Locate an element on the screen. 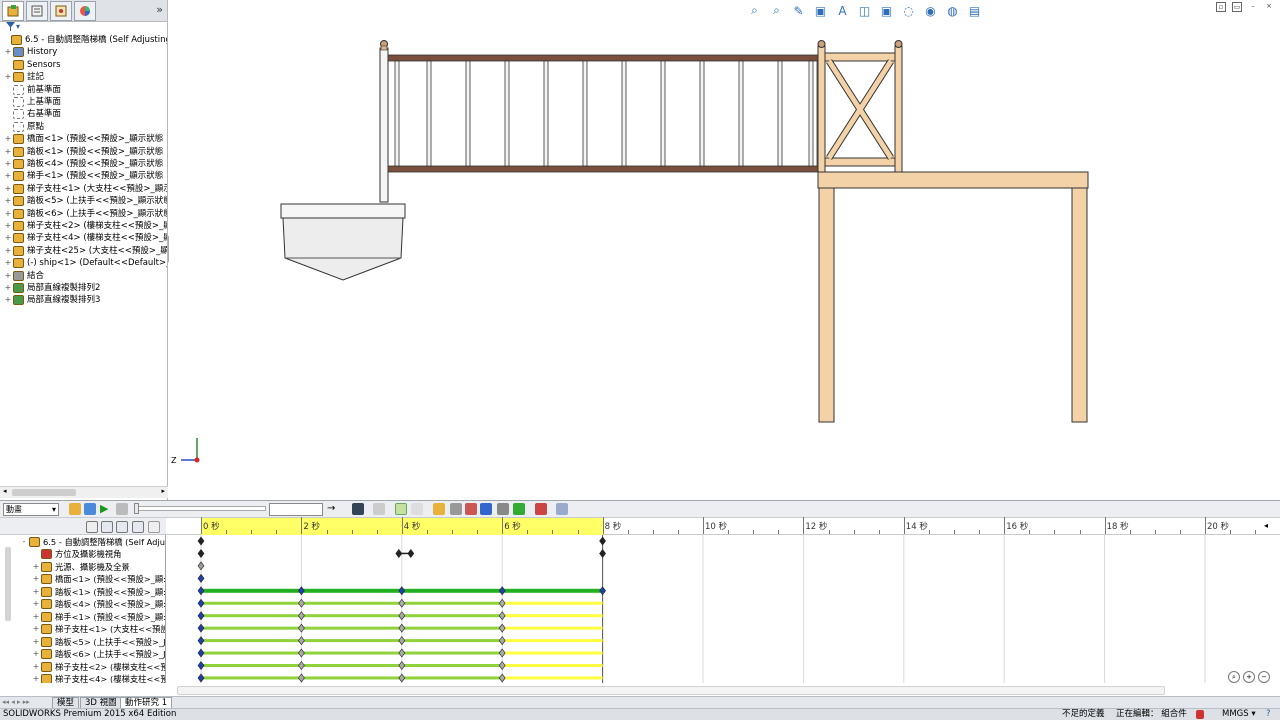 This screenshot has height=720, width=1280. feature-tree-item: 前基準面 is located at coordinates (32, 90).